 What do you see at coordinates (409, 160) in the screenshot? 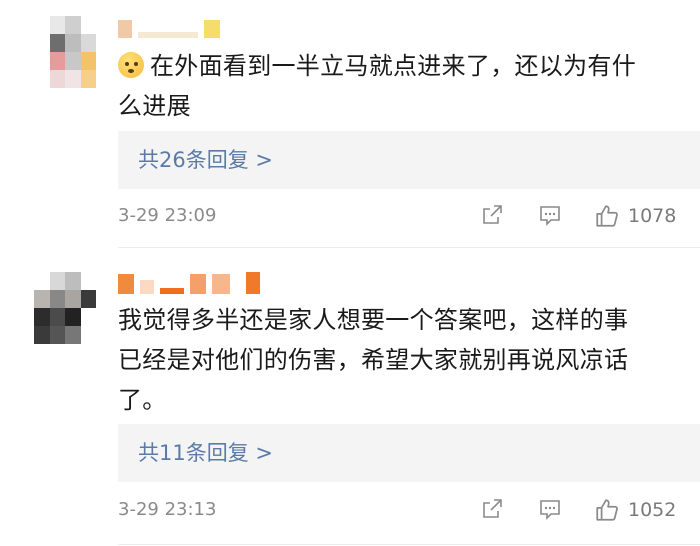
I see `view-replies-button: 共26条回复 >` at bounding box center [409, 160].